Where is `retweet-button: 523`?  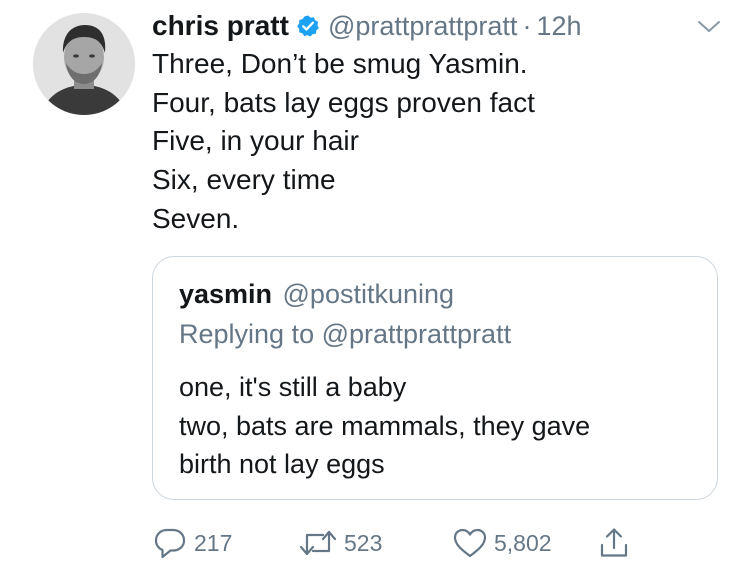
retweet-button: 523 is located at coordinates (340, 543).